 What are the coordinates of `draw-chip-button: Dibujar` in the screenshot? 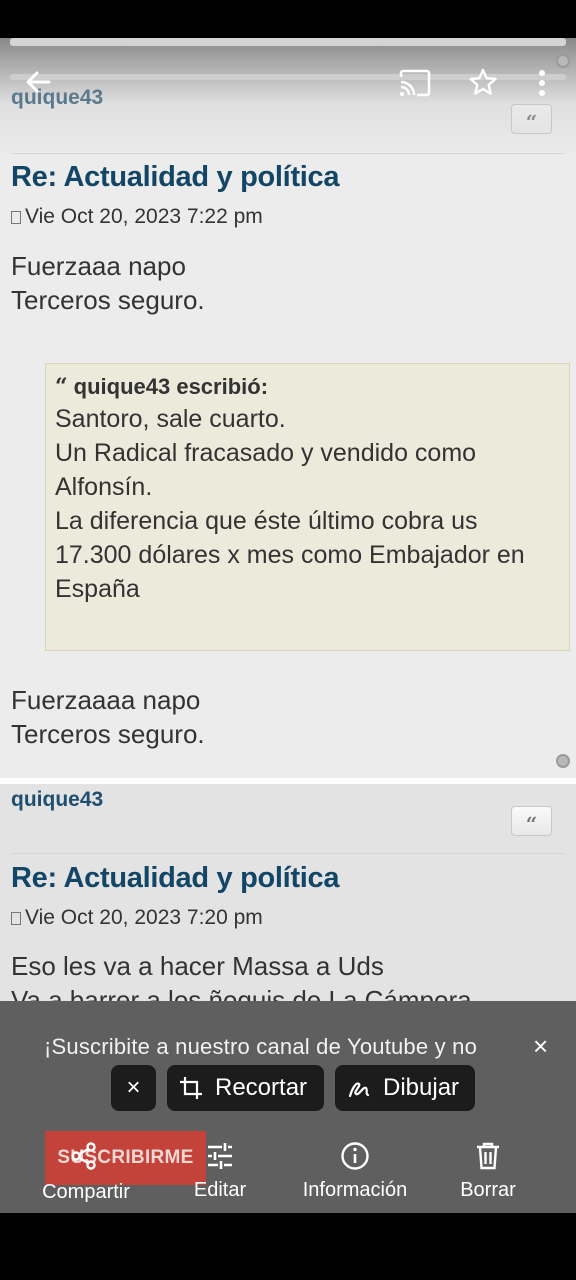 It's located at (405, 1088).